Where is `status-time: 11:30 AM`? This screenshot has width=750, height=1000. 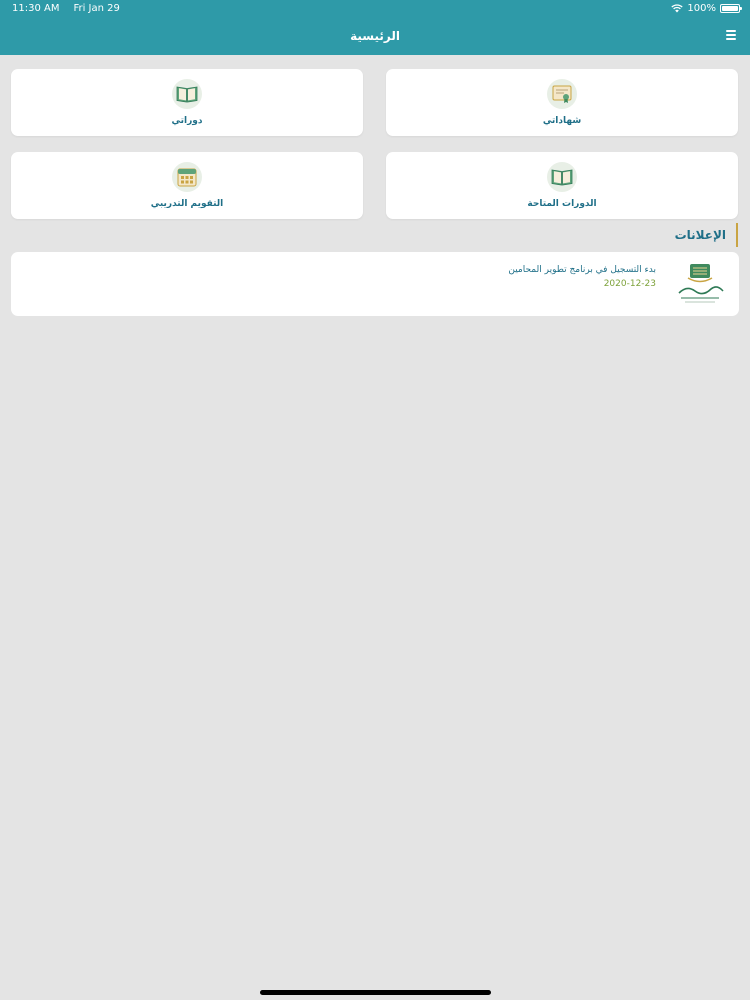 status-time: 11:30 AM is located at coordinates (36, 8).